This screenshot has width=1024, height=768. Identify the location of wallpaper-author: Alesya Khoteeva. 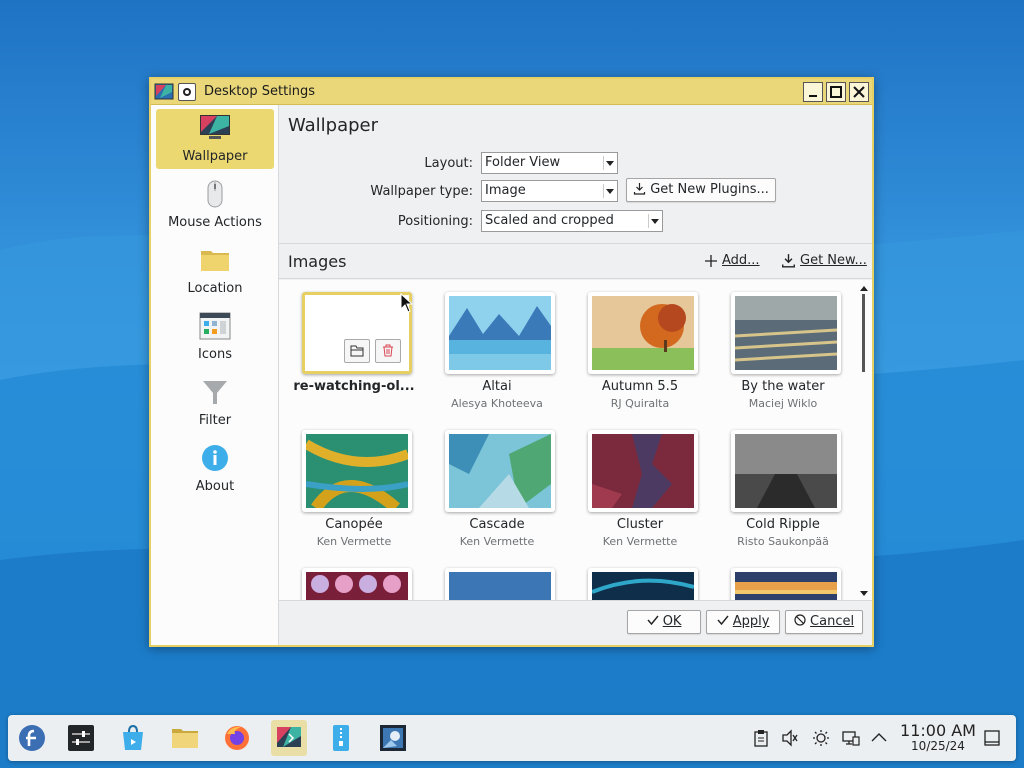
(497, 403).